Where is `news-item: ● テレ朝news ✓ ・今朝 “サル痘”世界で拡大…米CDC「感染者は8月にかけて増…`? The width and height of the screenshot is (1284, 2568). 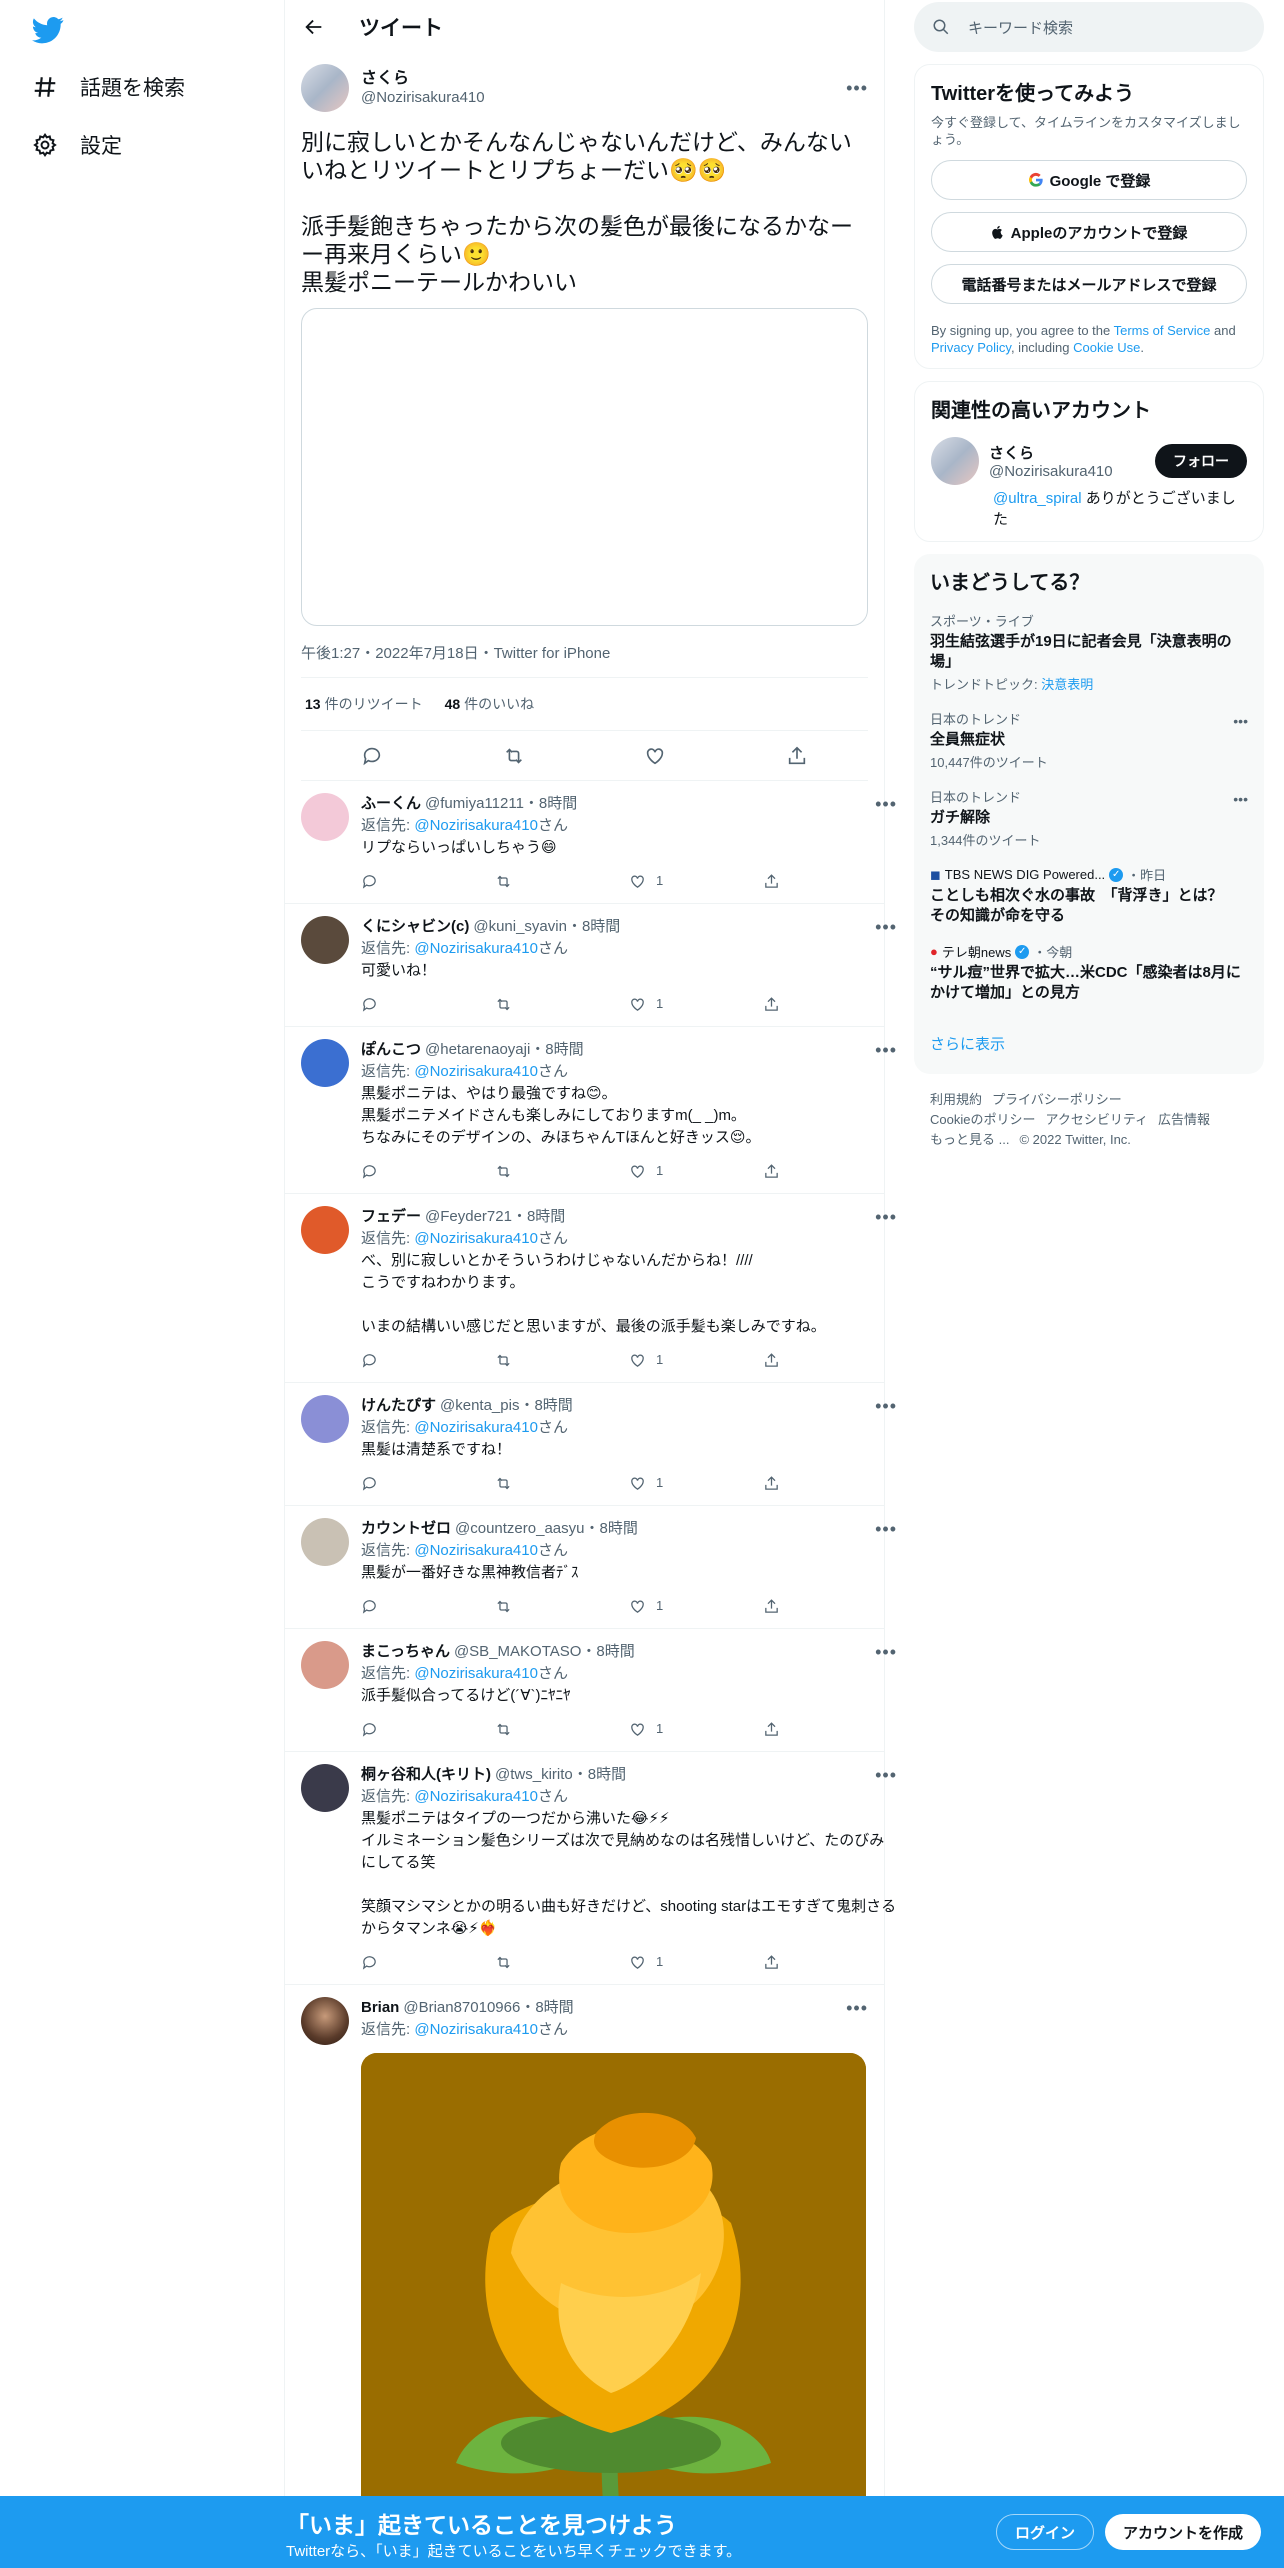 news-item: ● テレ朝news ✓ ・今朝 “サル痘”世界で拡大…米CDC「感染者は8月にかけて増… is located at coordinates (1089, 972).